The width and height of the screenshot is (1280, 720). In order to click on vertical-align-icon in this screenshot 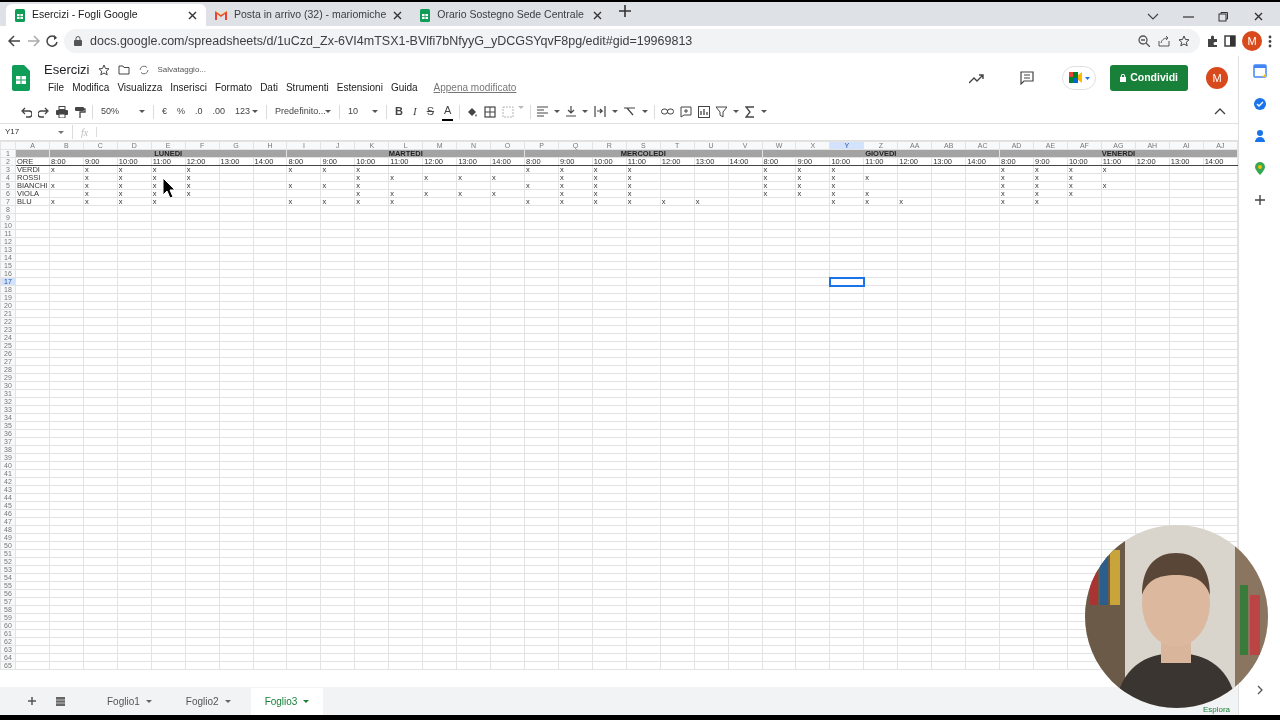, I will do `click(571, 111)`.